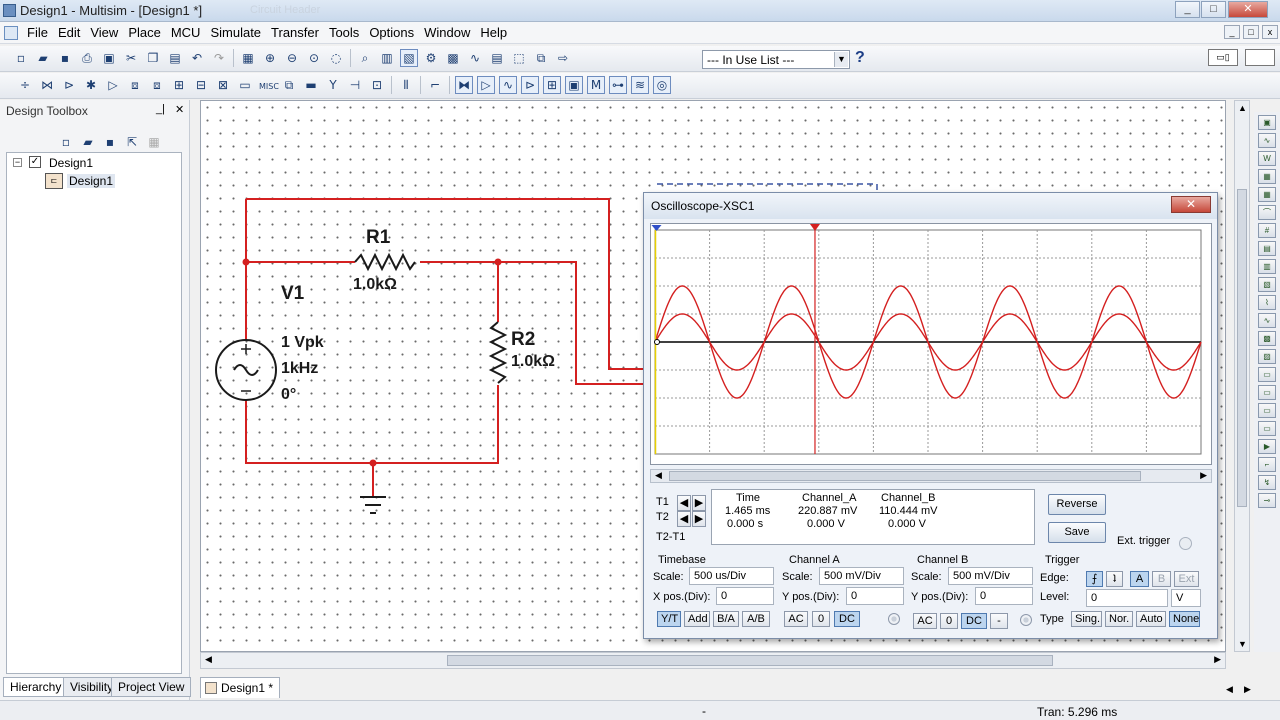  I want to click on labview-icon: ▶, so click(1267, 446).